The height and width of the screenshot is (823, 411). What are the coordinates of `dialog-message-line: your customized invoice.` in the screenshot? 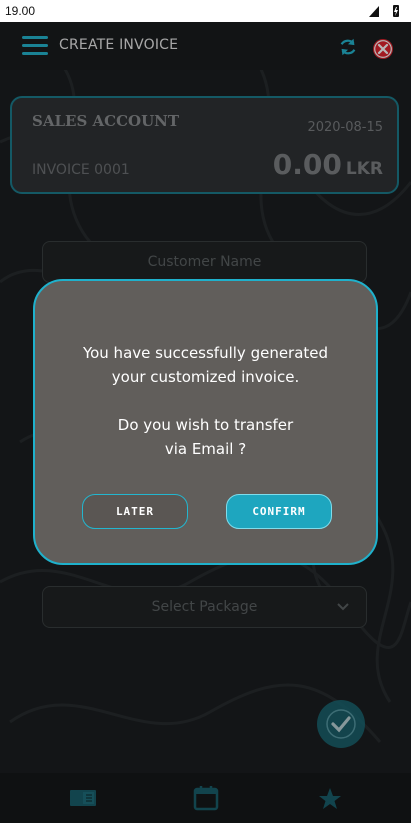 It's located at (205, 377).